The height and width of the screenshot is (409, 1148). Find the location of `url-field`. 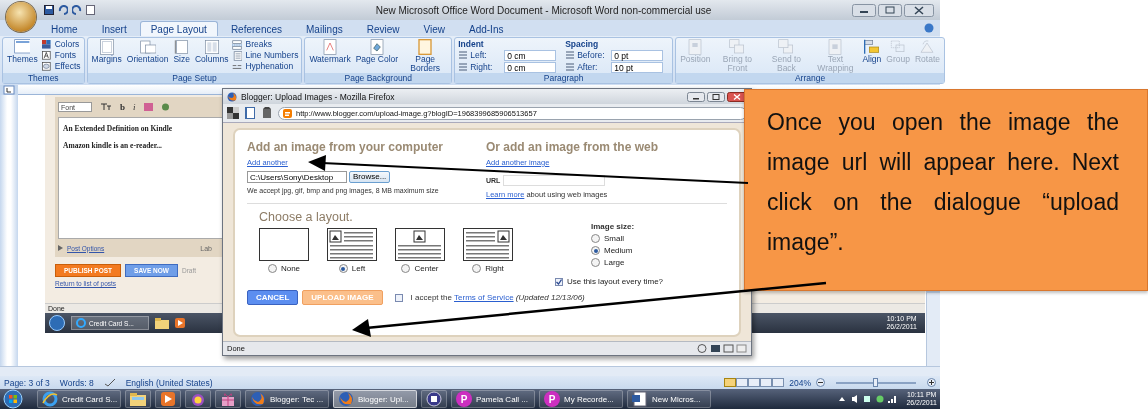

url-field is located at coordinates (554, 180).